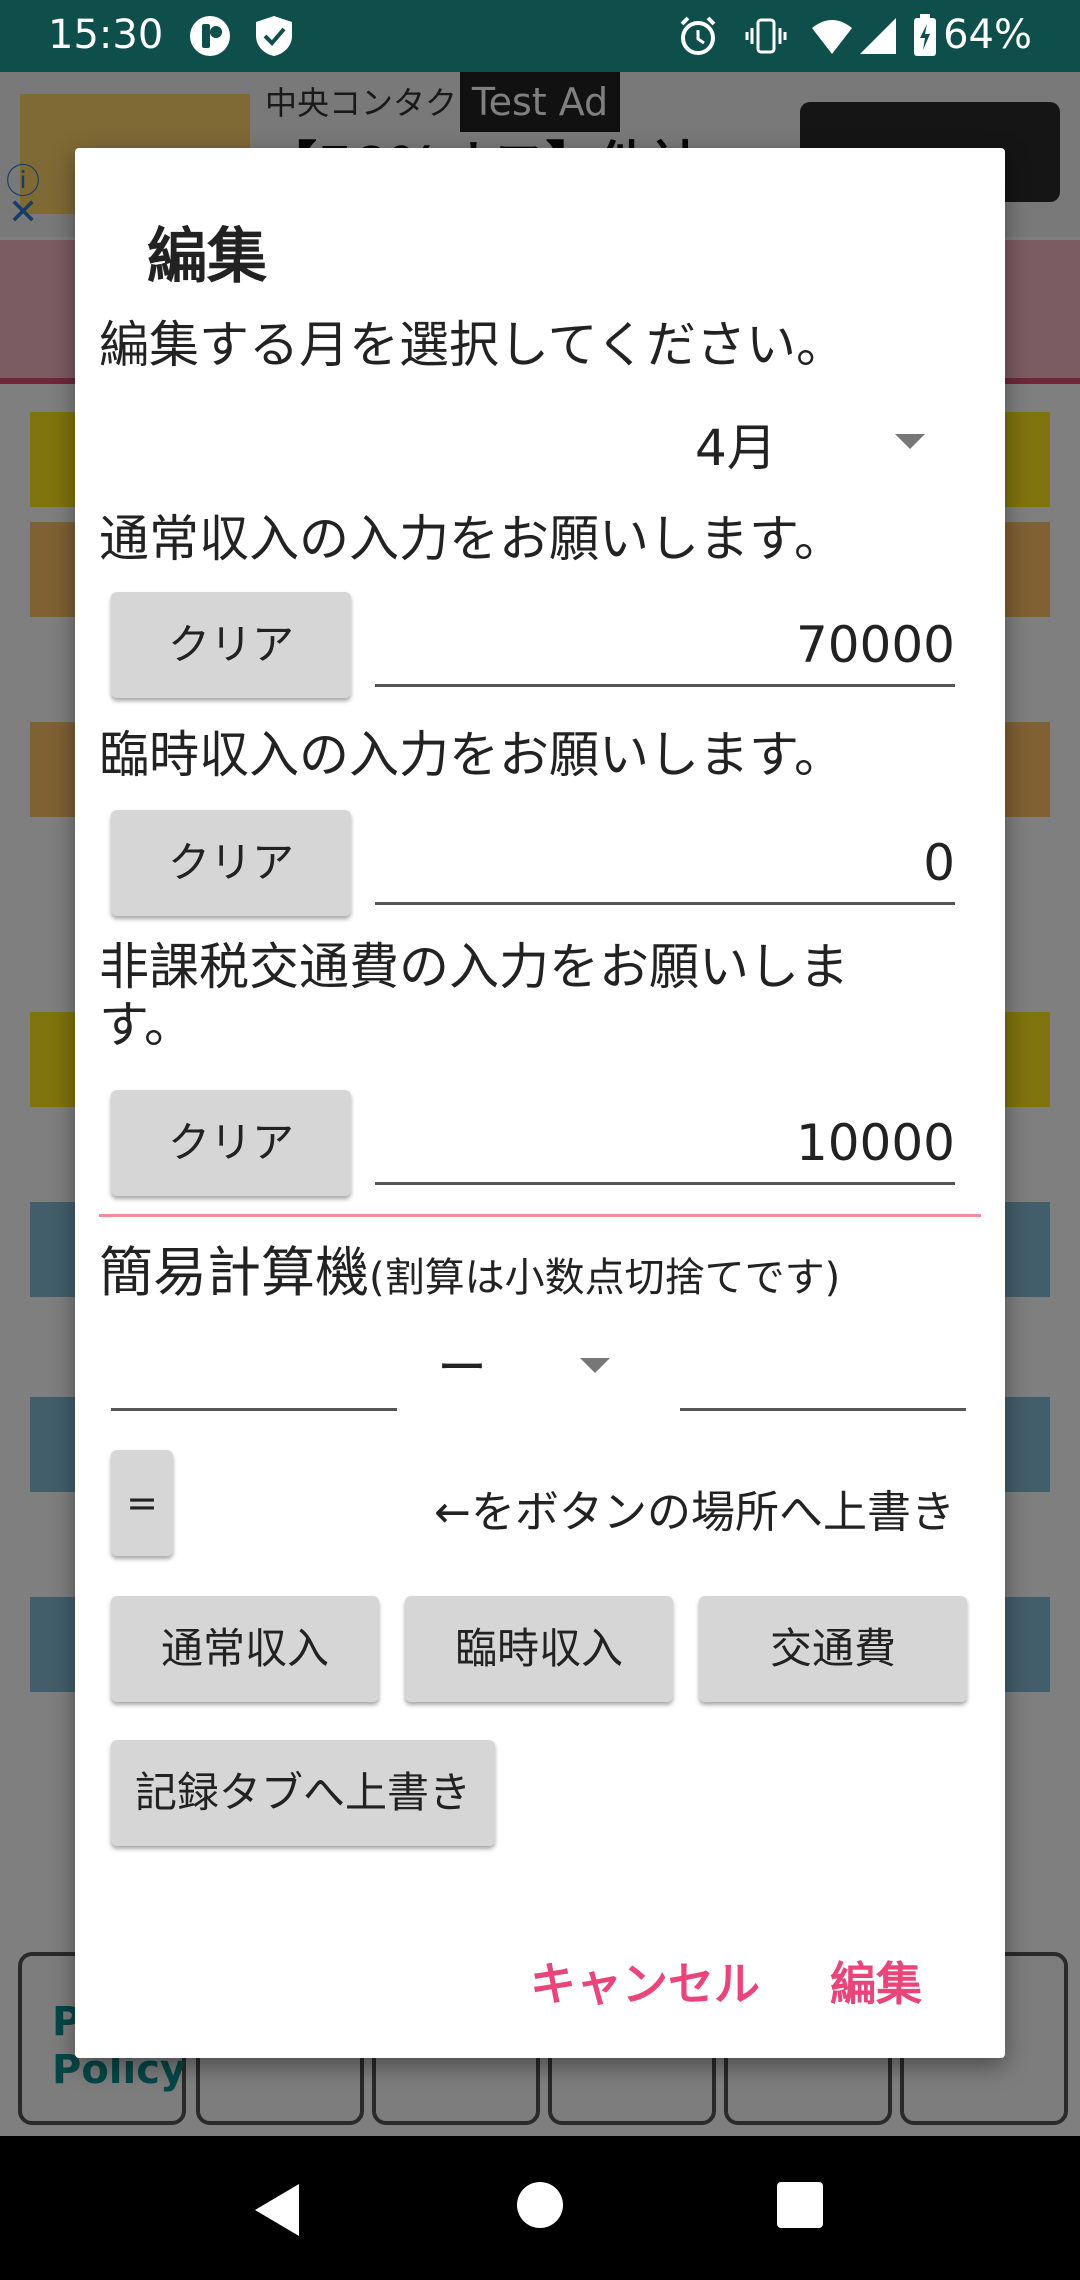 The width and height of the screenshot is (1080, 2280). Describe the element at coordinates (698, 41) in the screenshot. I see `alarm-icon` at that location.